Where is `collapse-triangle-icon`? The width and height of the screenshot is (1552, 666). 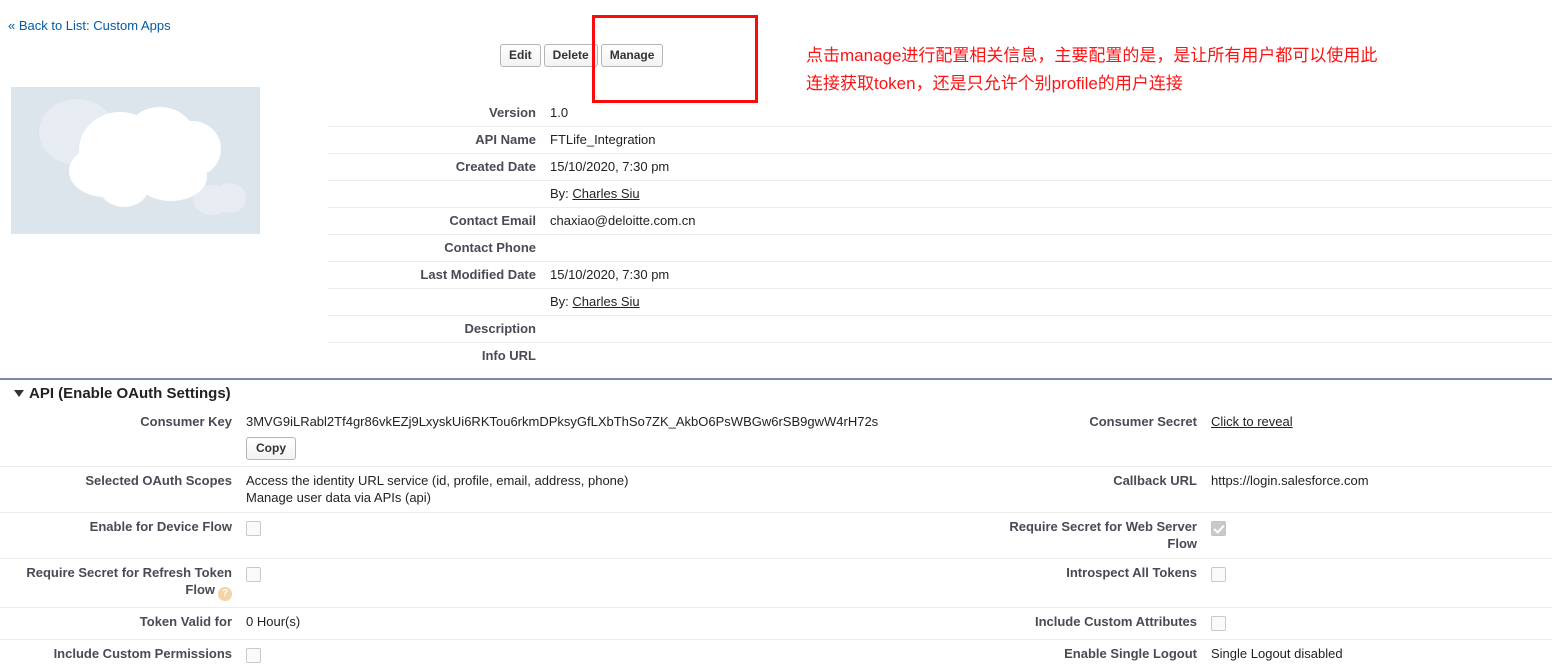 collapse-triangle-icon is located at coordinates (19, 393).